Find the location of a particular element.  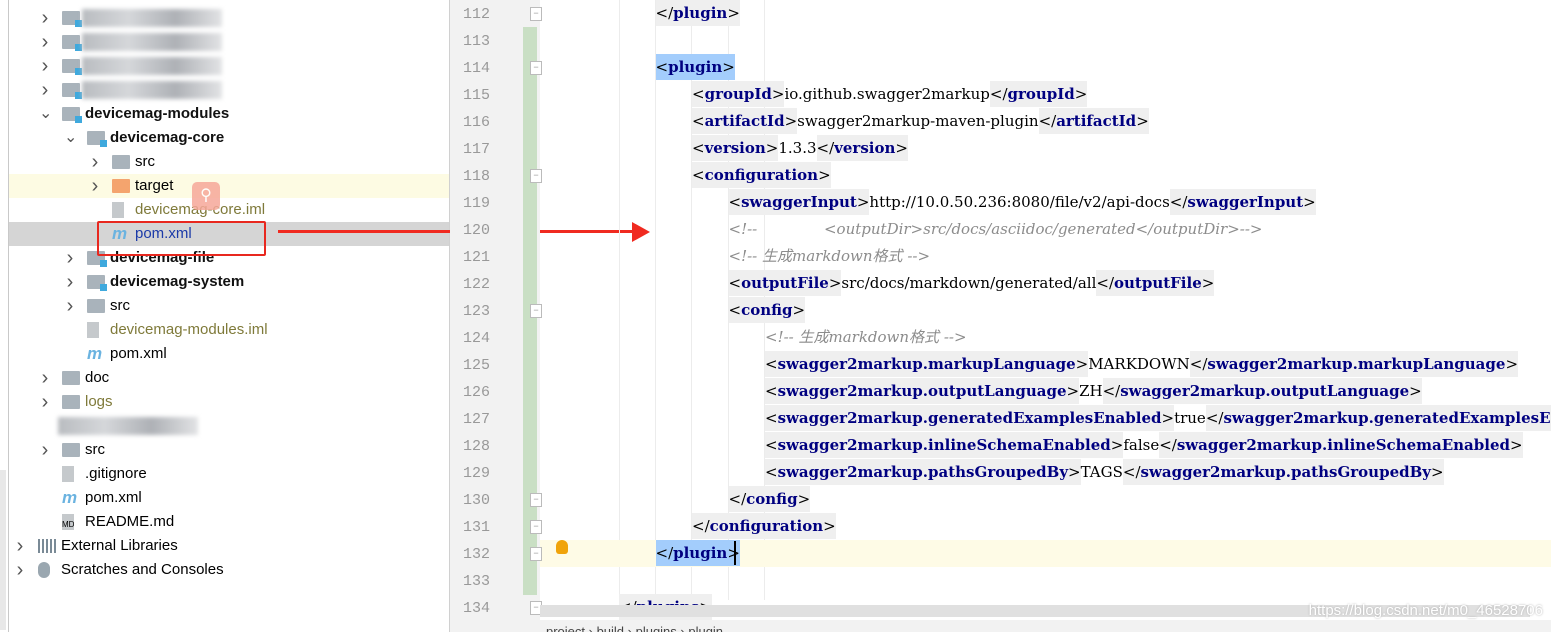

tree-item: › target is located at coordinates (229, 186).